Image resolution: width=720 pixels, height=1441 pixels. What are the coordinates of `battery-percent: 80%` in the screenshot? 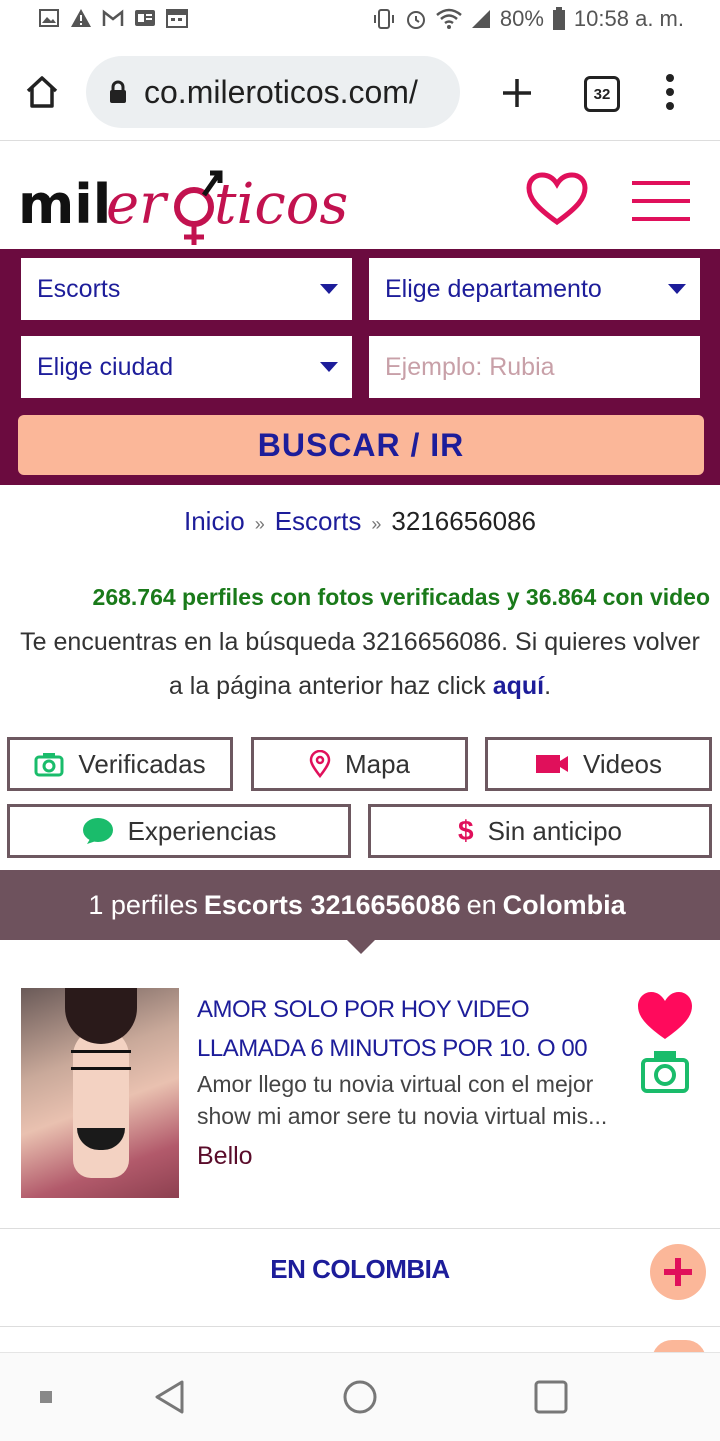 It's located at (521, 18).